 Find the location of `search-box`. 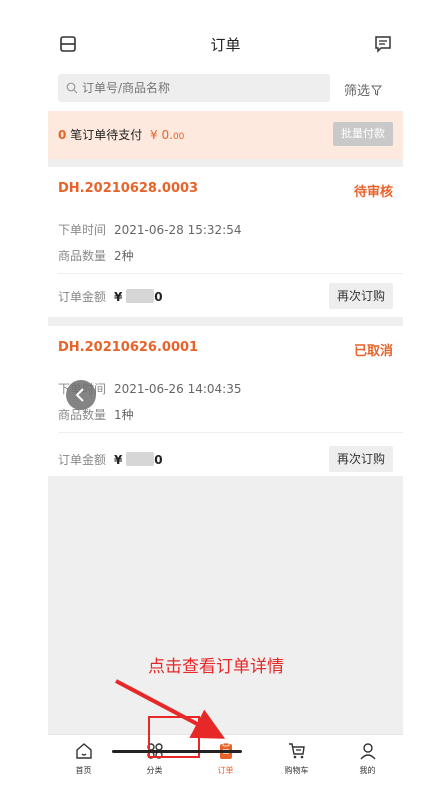

search-box is located at coordinates (194, 88).